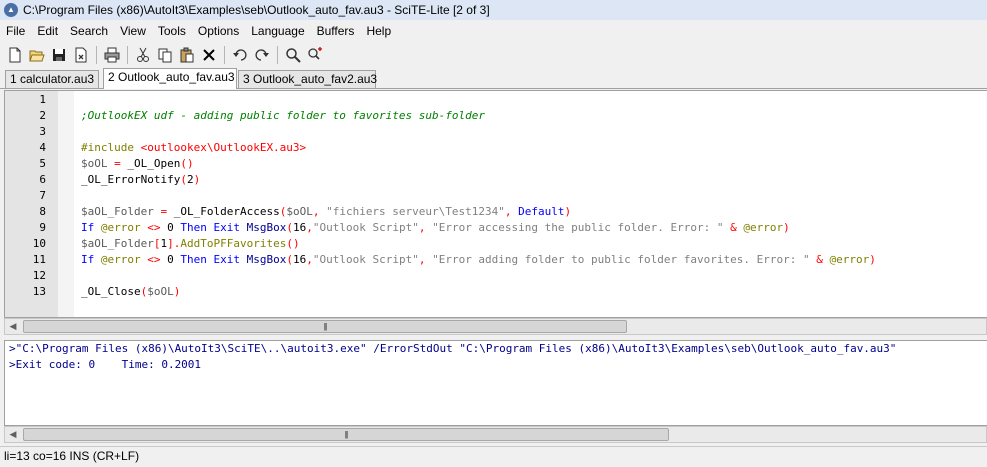 The height and width of the screenshot is (467, 987). Describe the element at coordinates (154, 163) in the screenshot. I see `code-token: _OL_Open` at that location.